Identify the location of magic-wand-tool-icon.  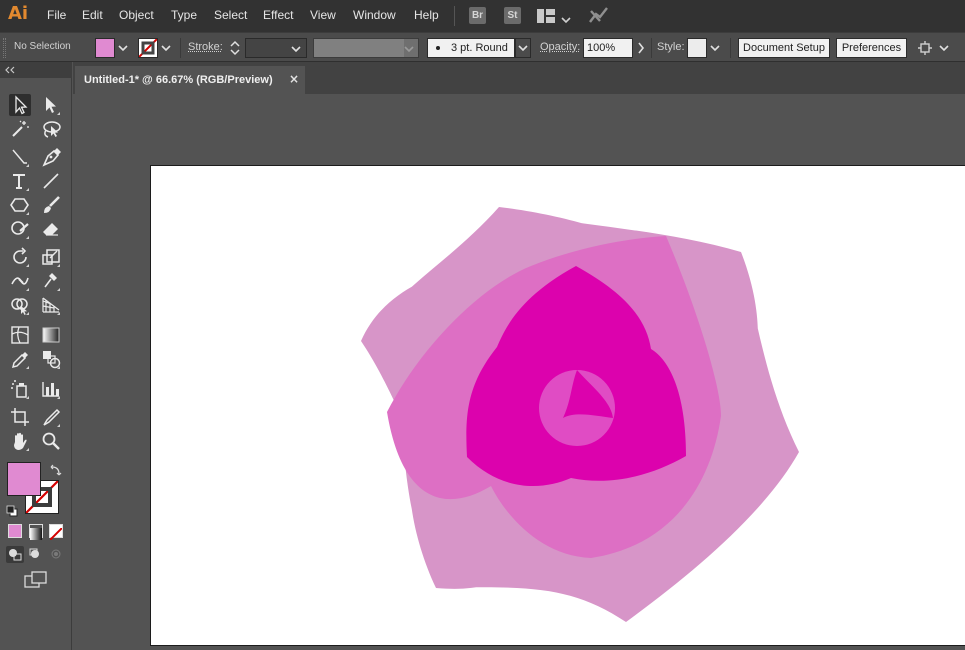
(20, 129).